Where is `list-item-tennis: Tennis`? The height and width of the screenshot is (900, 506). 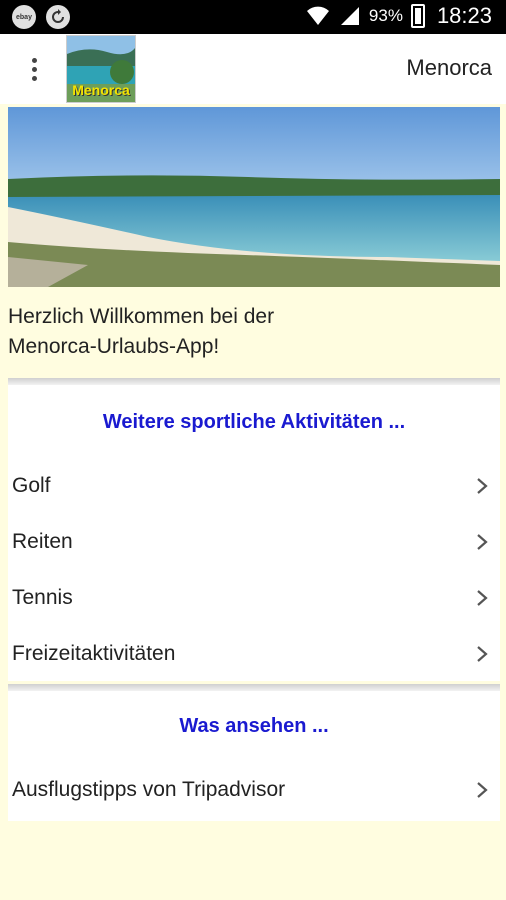
list-item-tennis: Tennis is located at coordinates (254, 598).